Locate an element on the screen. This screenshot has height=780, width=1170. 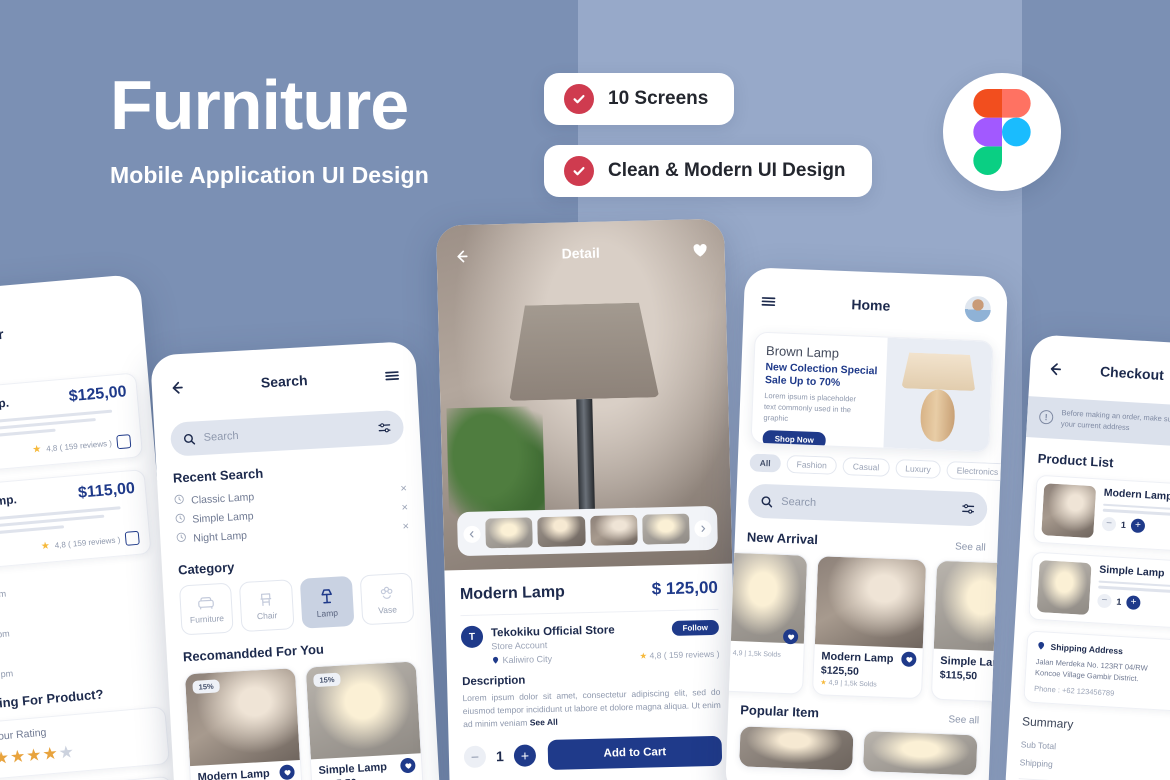
recent-search-label: Classic Lamp is located at coordinates (222, 498).